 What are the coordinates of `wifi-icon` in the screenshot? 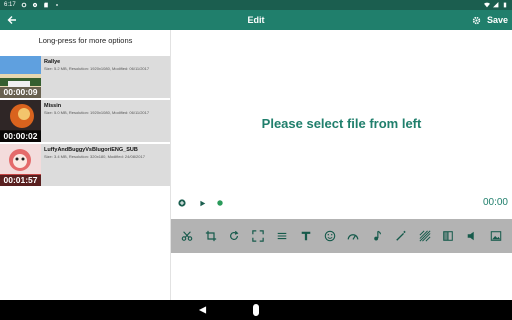 It's located at (487, 5).